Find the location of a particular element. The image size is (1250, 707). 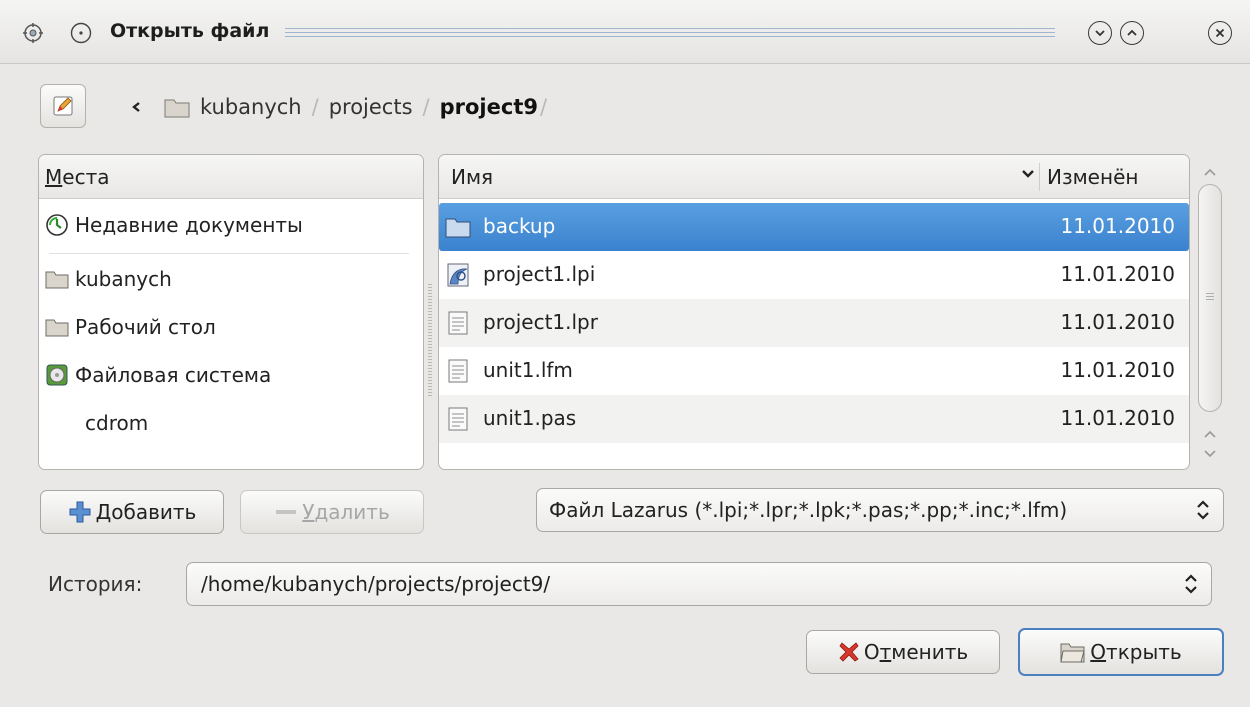

close-icon is located at coordinates (1220, 33).